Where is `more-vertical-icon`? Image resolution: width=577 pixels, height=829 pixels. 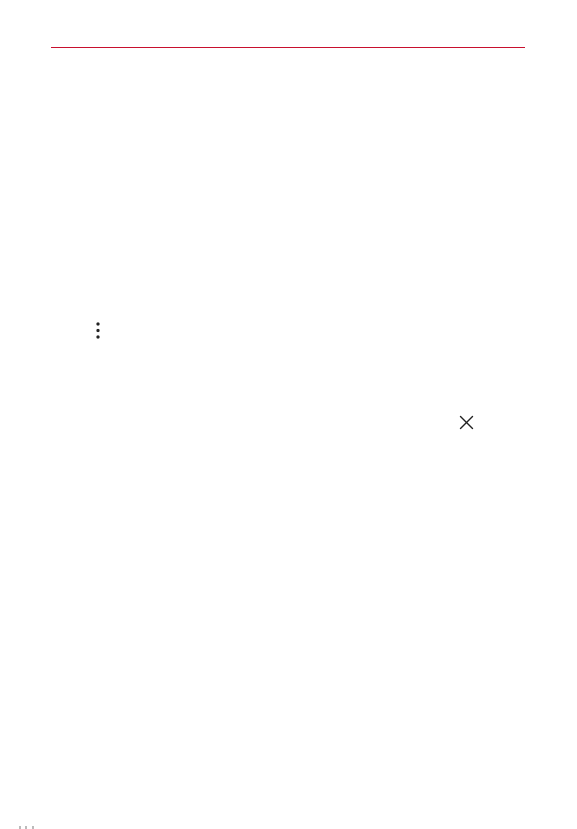
more-vertical-icon is located at coordinates (98, 330).